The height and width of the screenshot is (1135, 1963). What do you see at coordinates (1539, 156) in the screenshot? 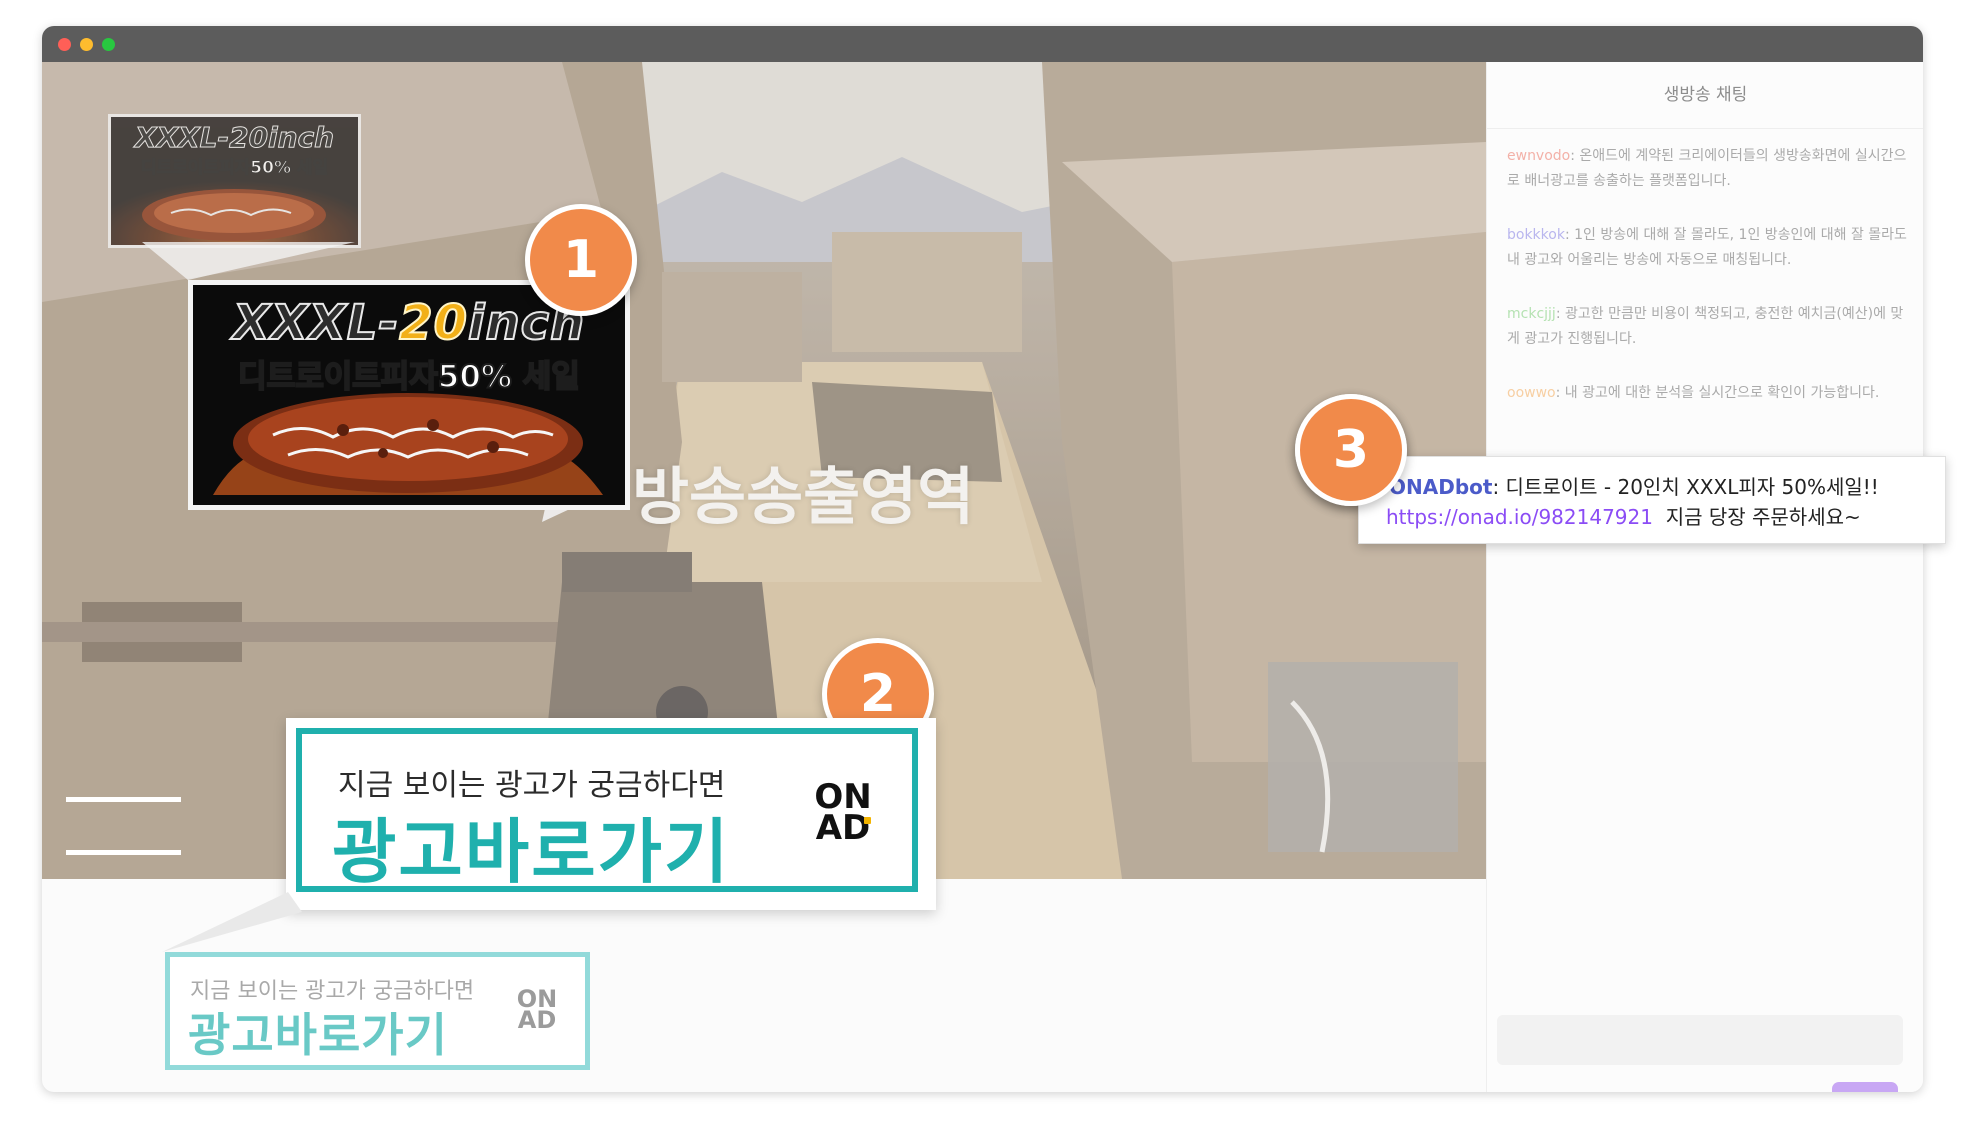
I see `chat-username: ewnvodo` at bounding box center [1539, 156].